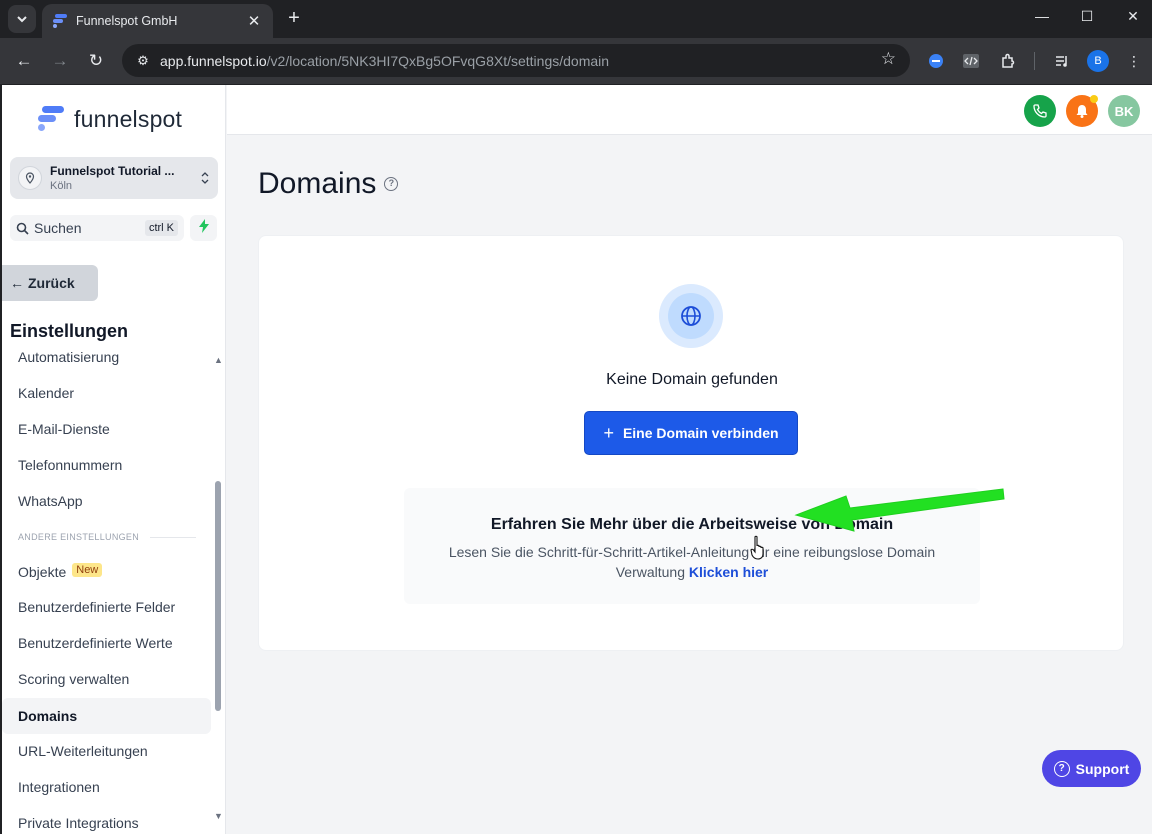 The image size is (1152, 834). What do you see at coordinates (96, 607) in the screenshot?
I see `sidebar-item-benutzerdefinierte-felder: Benutzerdefinierte Felder` at bounding box center [96, 607].